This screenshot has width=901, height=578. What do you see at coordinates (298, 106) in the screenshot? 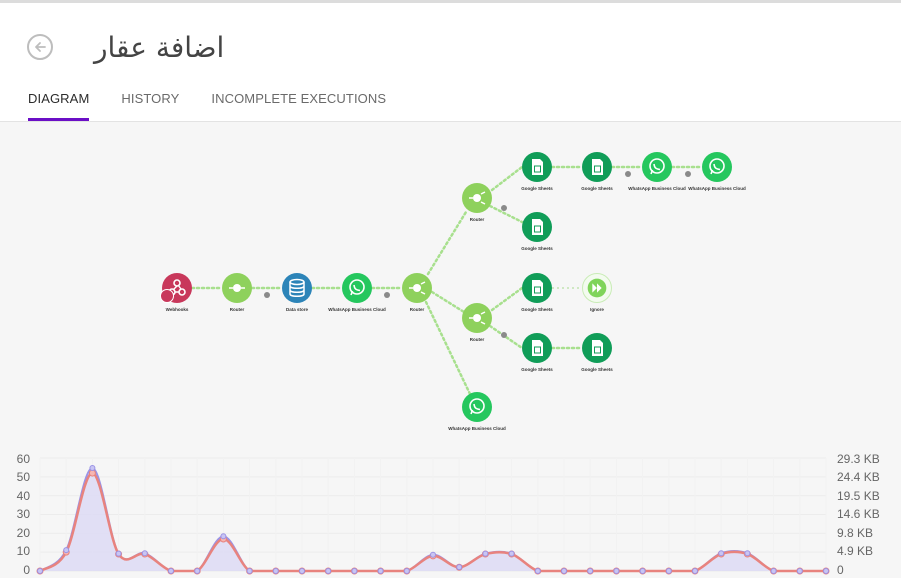
I see `tab-incomplete-executions: INCOMPLETE EXECUTIONS` at bounding box center [298, 106].